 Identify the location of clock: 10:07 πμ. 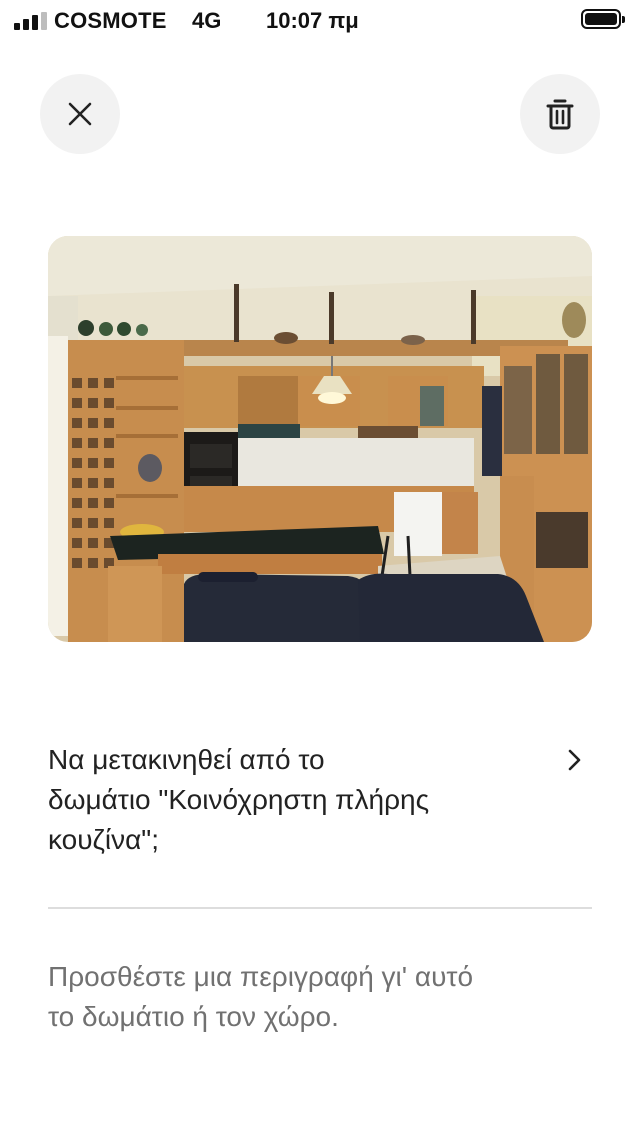
(312, 20).